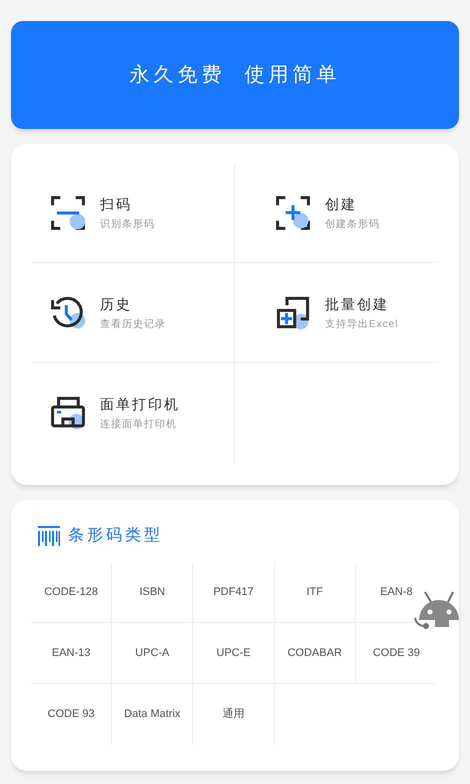  I want to click on create-icon, so click(293, 212).